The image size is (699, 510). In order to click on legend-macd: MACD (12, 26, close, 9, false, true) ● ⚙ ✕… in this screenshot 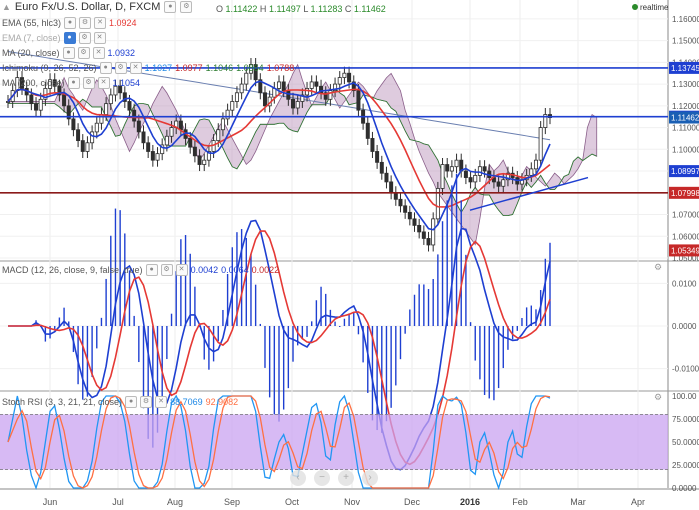, I will do `click(140, 270)`.